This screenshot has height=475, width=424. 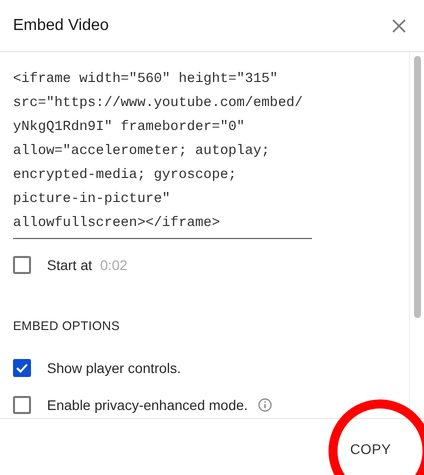 I want to click on scrollbar-thumb, so click(x=417, y=187).